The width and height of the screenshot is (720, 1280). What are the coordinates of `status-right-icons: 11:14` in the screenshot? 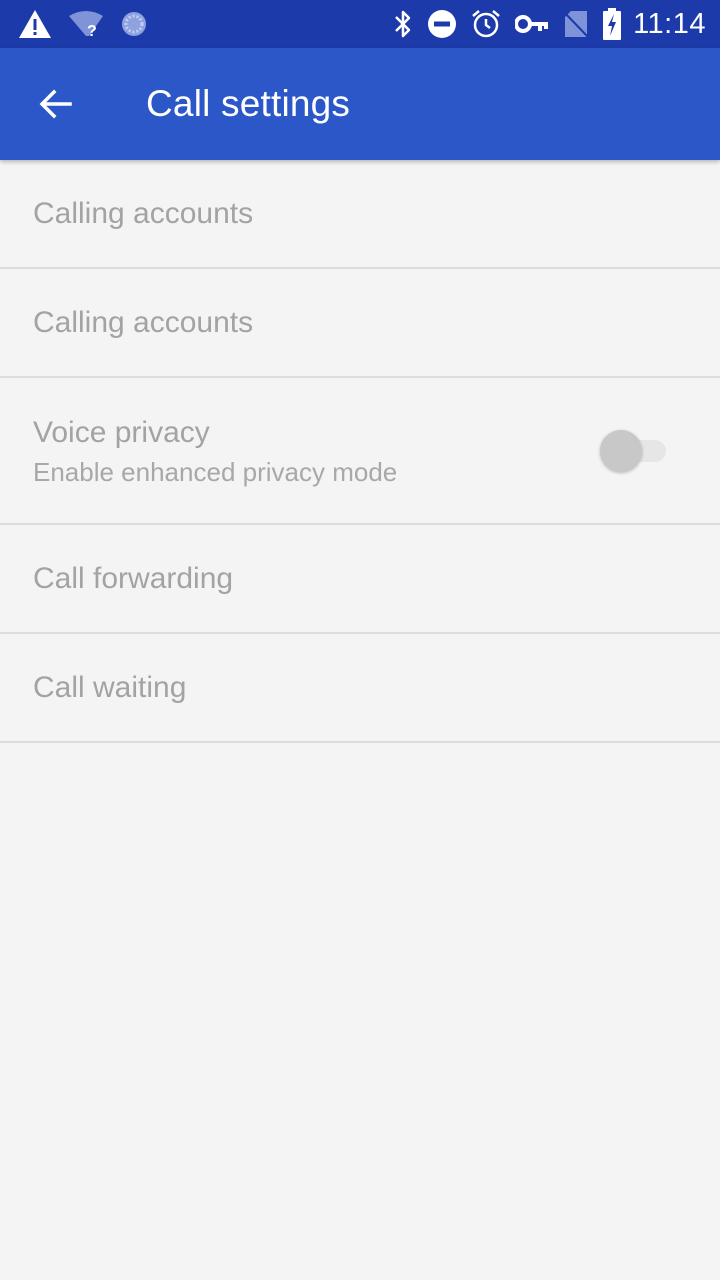 It's located at (542, 24).